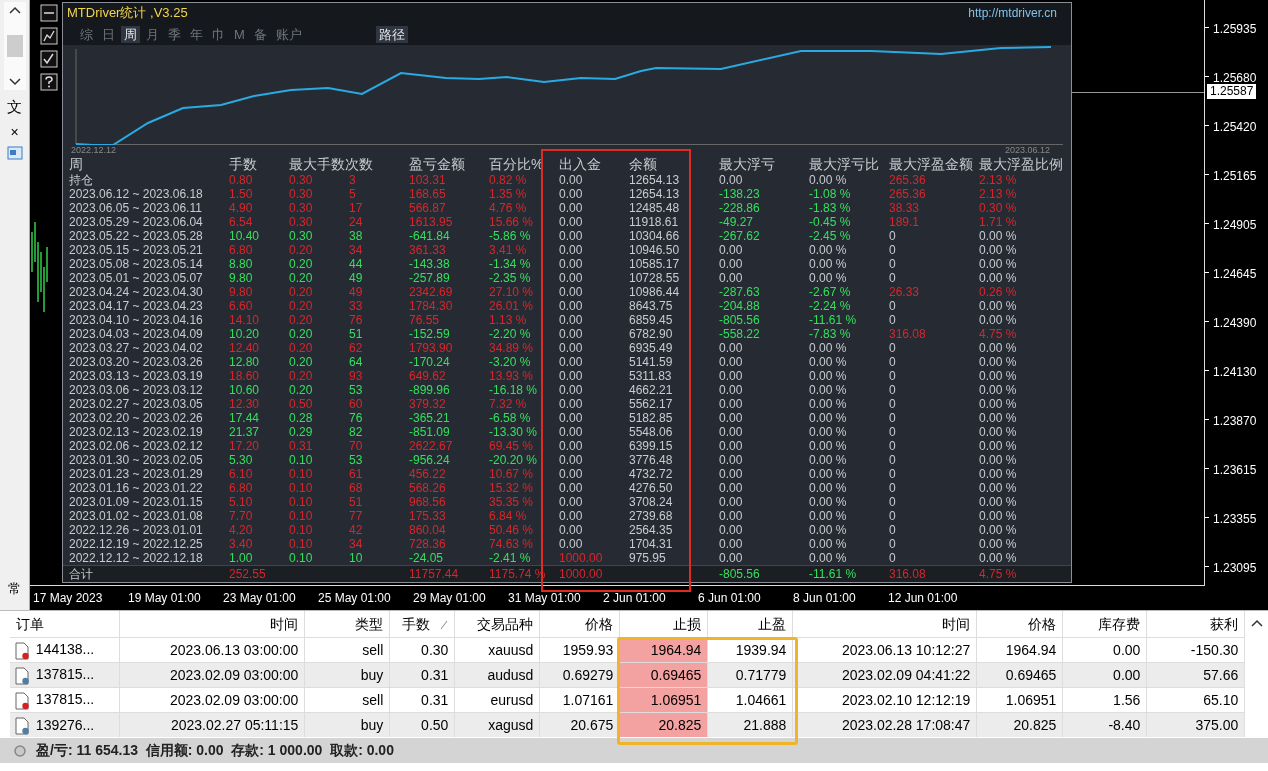 This screenshot has height=771, width=1268. I want to click on scroll-thumb, so click(14, 46).